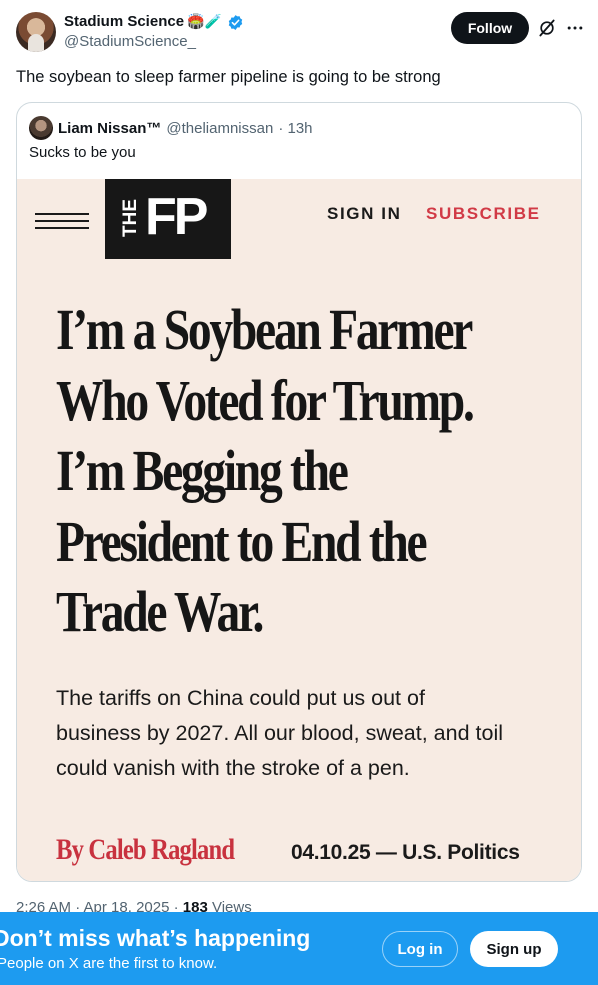 This screenshot has height=985, width=598. Describe the element at coordinates (130, 218) in the screenshot. I see `logo-the-text: THE` at that location.